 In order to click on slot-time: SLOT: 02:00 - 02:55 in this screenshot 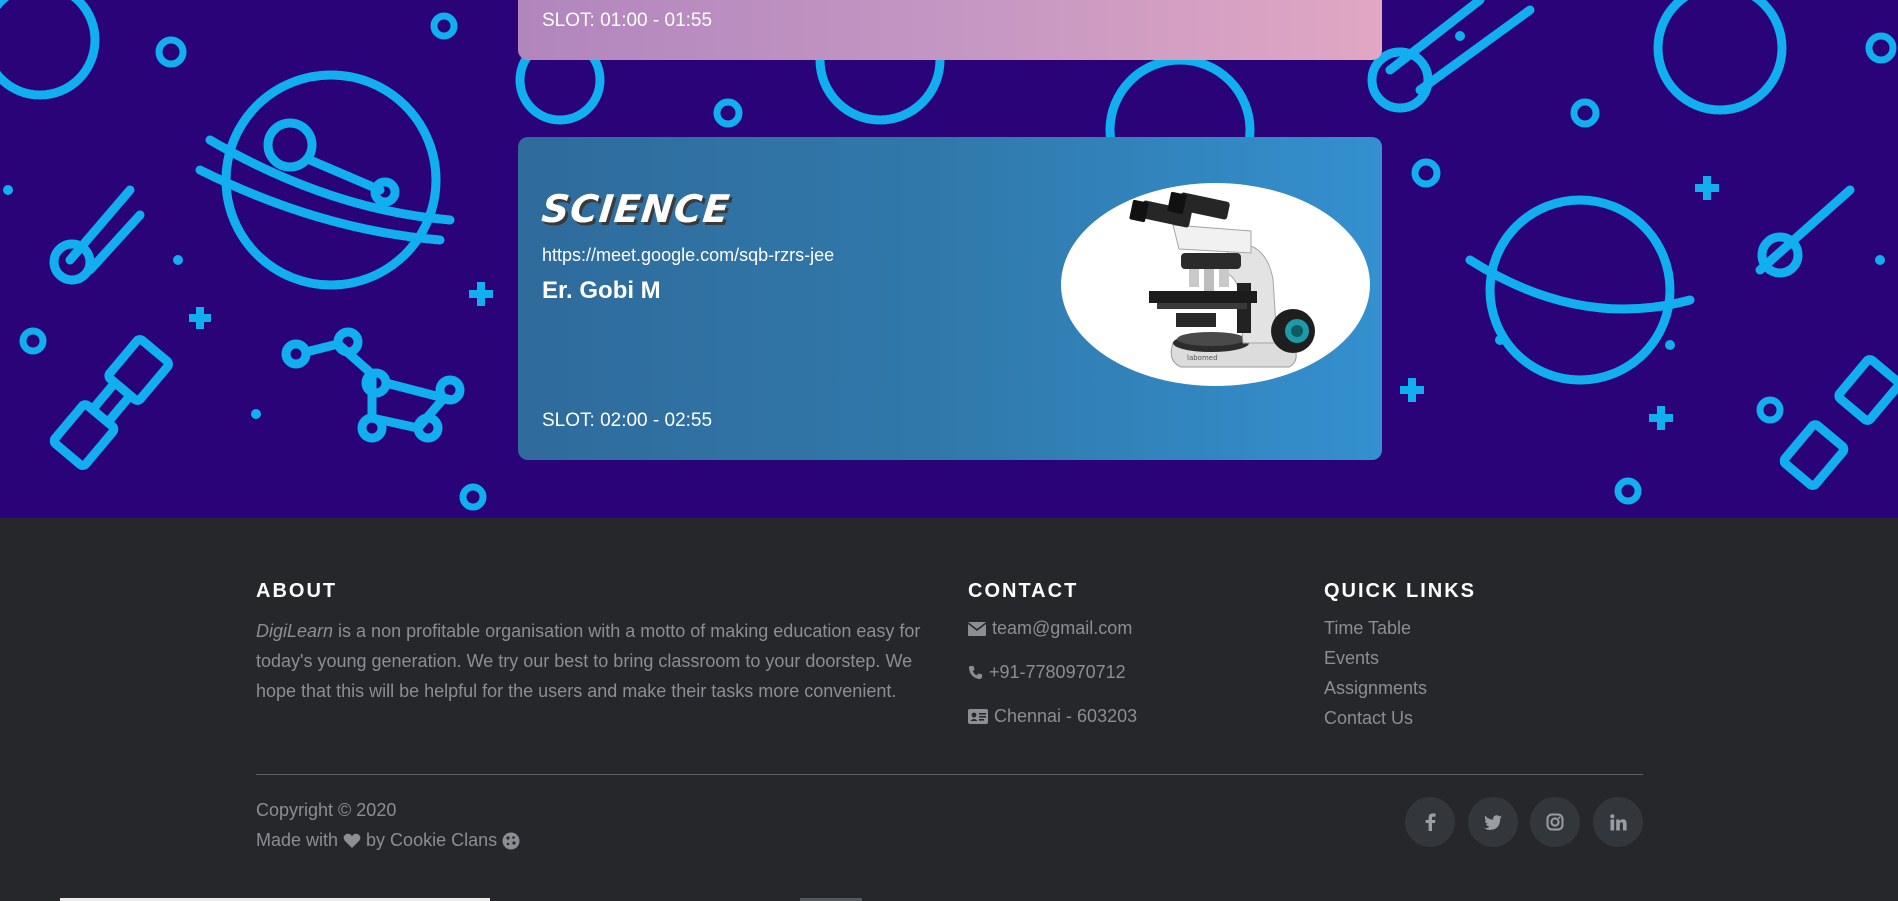, I will do `click(627, 420)`.